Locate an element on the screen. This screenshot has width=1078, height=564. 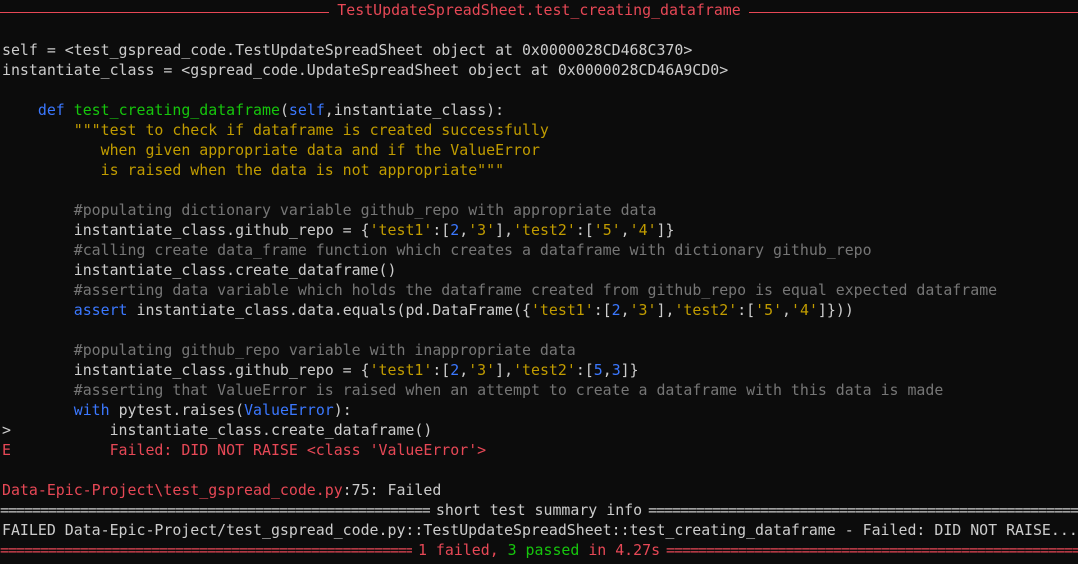
header-rule-left is located at coordinates (165, 12).